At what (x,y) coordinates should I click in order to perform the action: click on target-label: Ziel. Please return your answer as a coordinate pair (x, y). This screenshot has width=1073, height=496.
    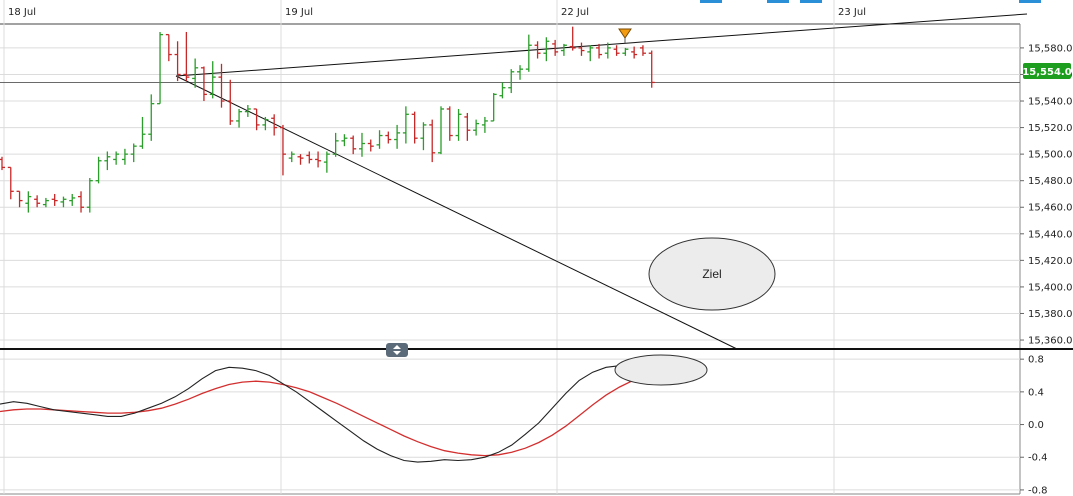
    Looking at the image, I should click on (711, 274).